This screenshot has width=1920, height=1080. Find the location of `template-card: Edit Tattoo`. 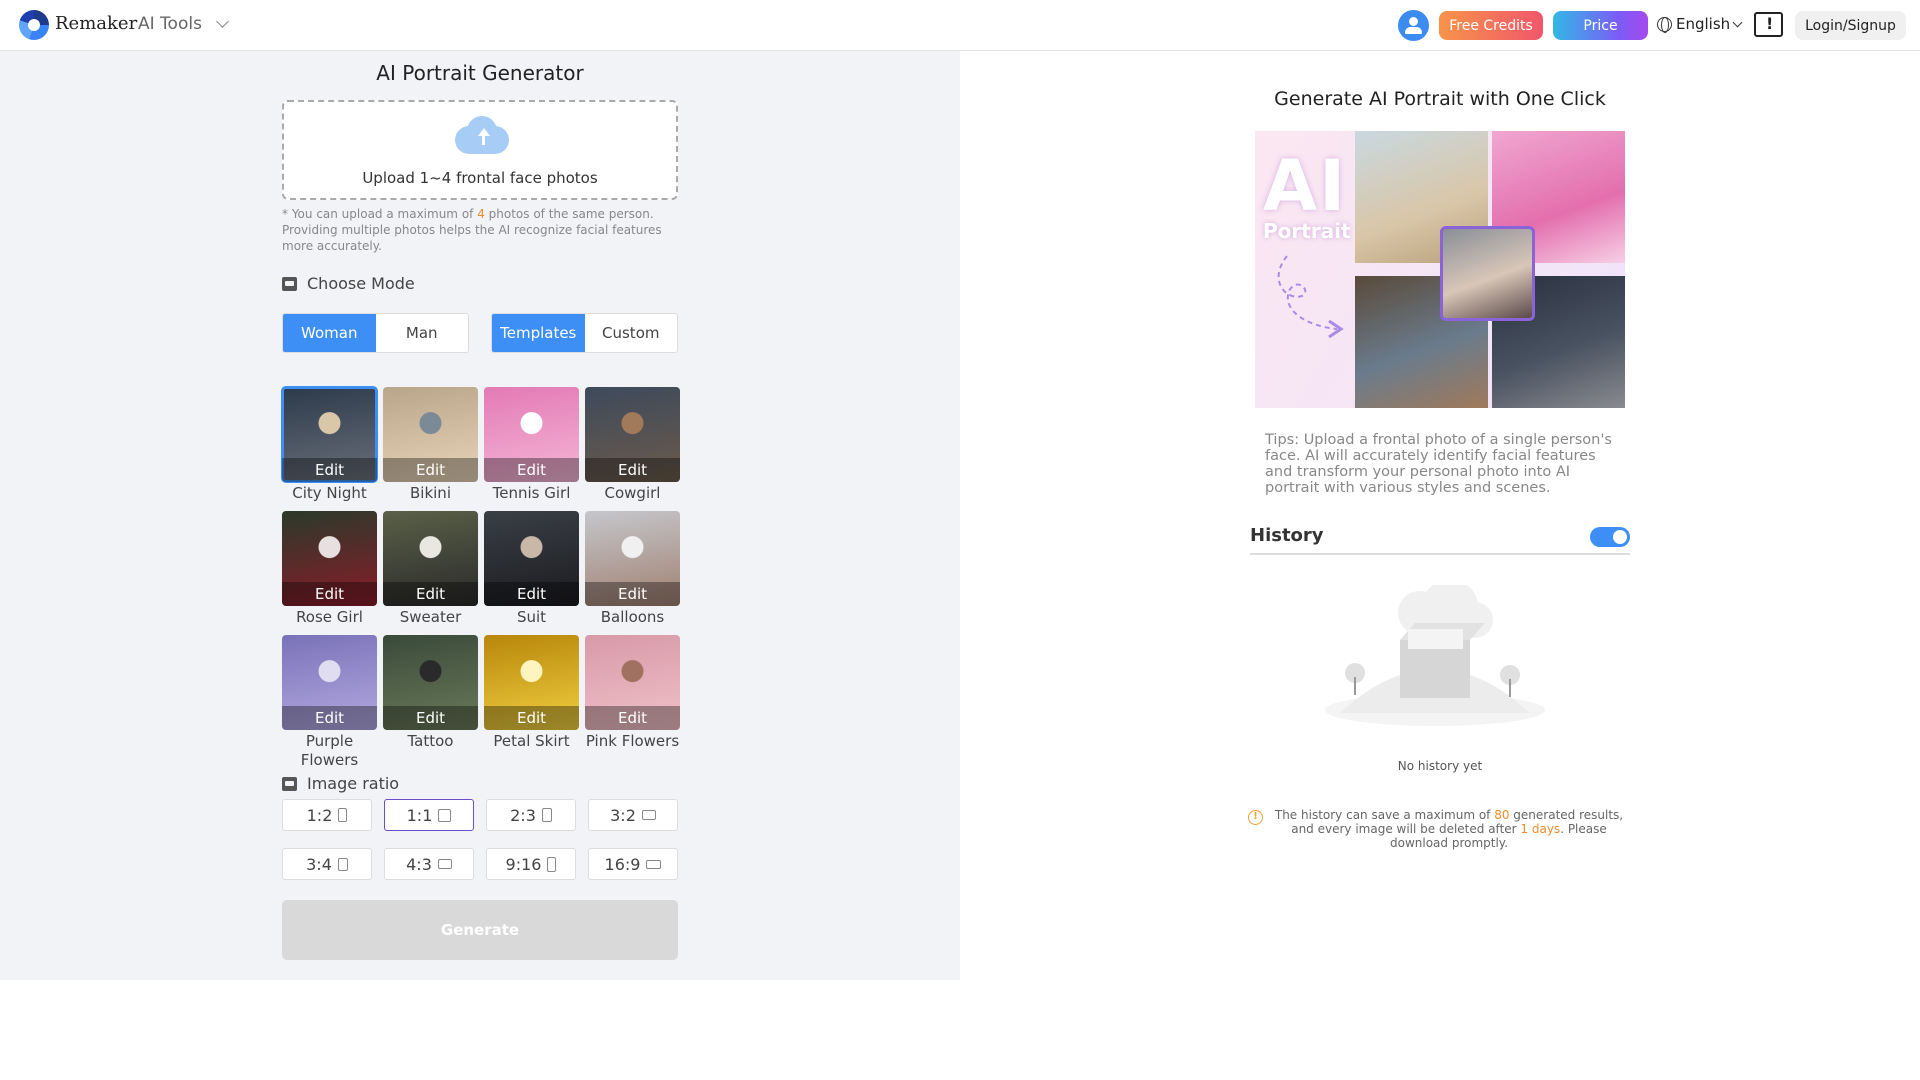

template-card: Edit Tattoo is located at coordinates (430, 693).